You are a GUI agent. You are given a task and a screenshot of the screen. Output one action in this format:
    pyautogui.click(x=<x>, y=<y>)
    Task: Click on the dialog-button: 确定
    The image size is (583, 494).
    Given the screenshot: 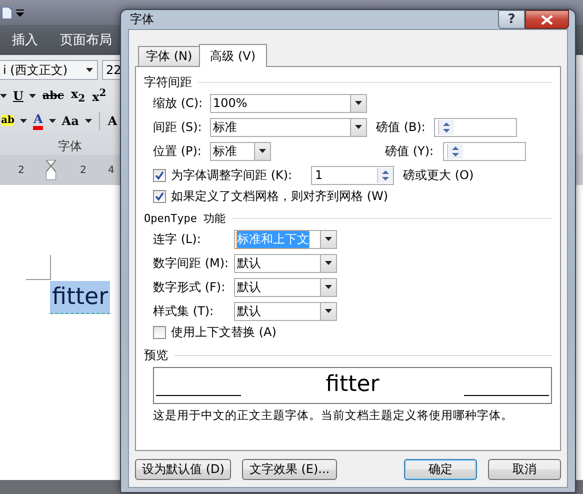 What is the action you would take?
    pyautogui.click(x=440, y=469)
    